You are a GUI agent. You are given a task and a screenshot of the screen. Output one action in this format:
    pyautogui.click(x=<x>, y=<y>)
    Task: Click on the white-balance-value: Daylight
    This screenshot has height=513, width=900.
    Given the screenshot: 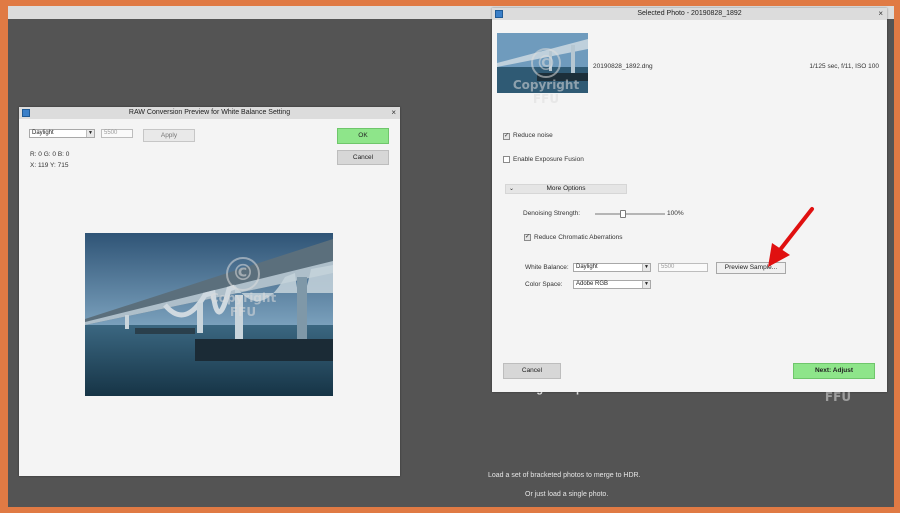 What is the action you would take?
    pyautogui.click(x=587, y=267)
    